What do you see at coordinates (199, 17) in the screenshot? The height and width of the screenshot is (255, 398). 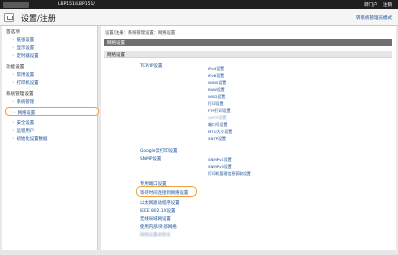 I see `page-header: 设置/注册 转系统管理员模式` at bounding box center [199, 17].